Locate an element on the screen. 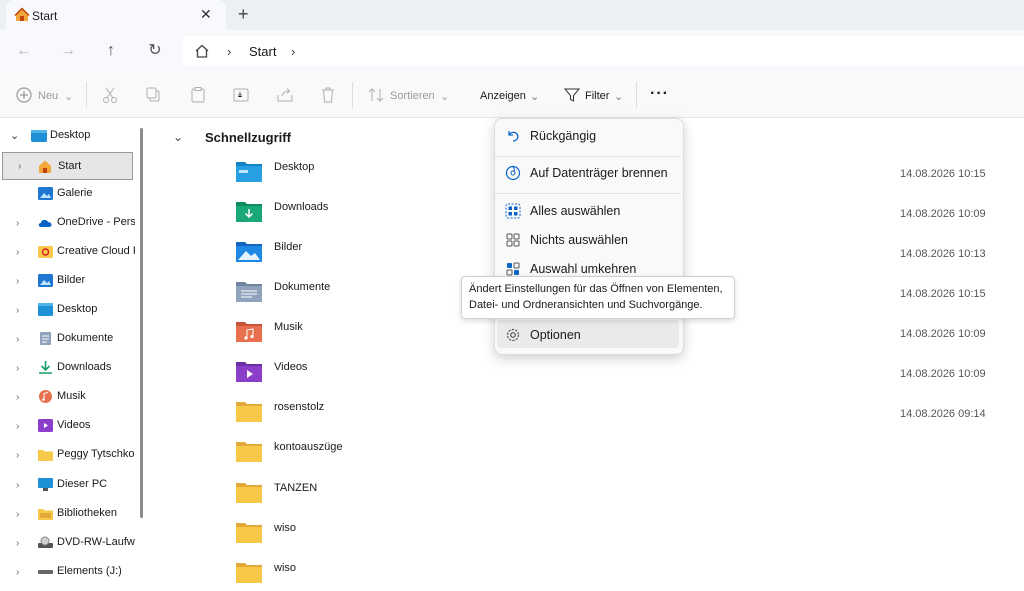 This screenshot has height=591, width=1024. view-button: Anzeigen is located at coordinates (503, 96).